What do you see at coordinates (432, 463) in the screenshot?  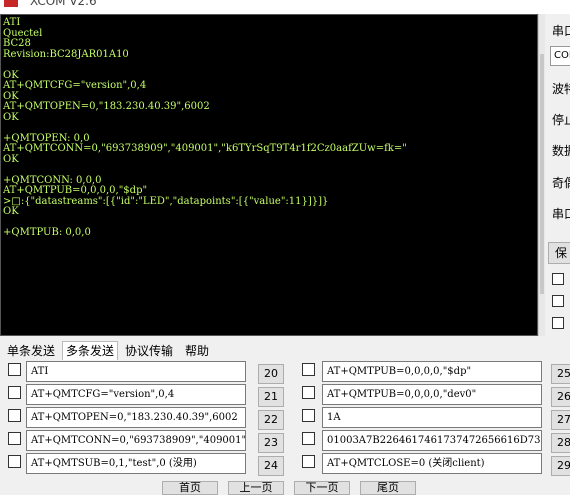 I see `command-input: AT+QMTCLOSE=0 (关闭client)` at bounding box center [432, 463].